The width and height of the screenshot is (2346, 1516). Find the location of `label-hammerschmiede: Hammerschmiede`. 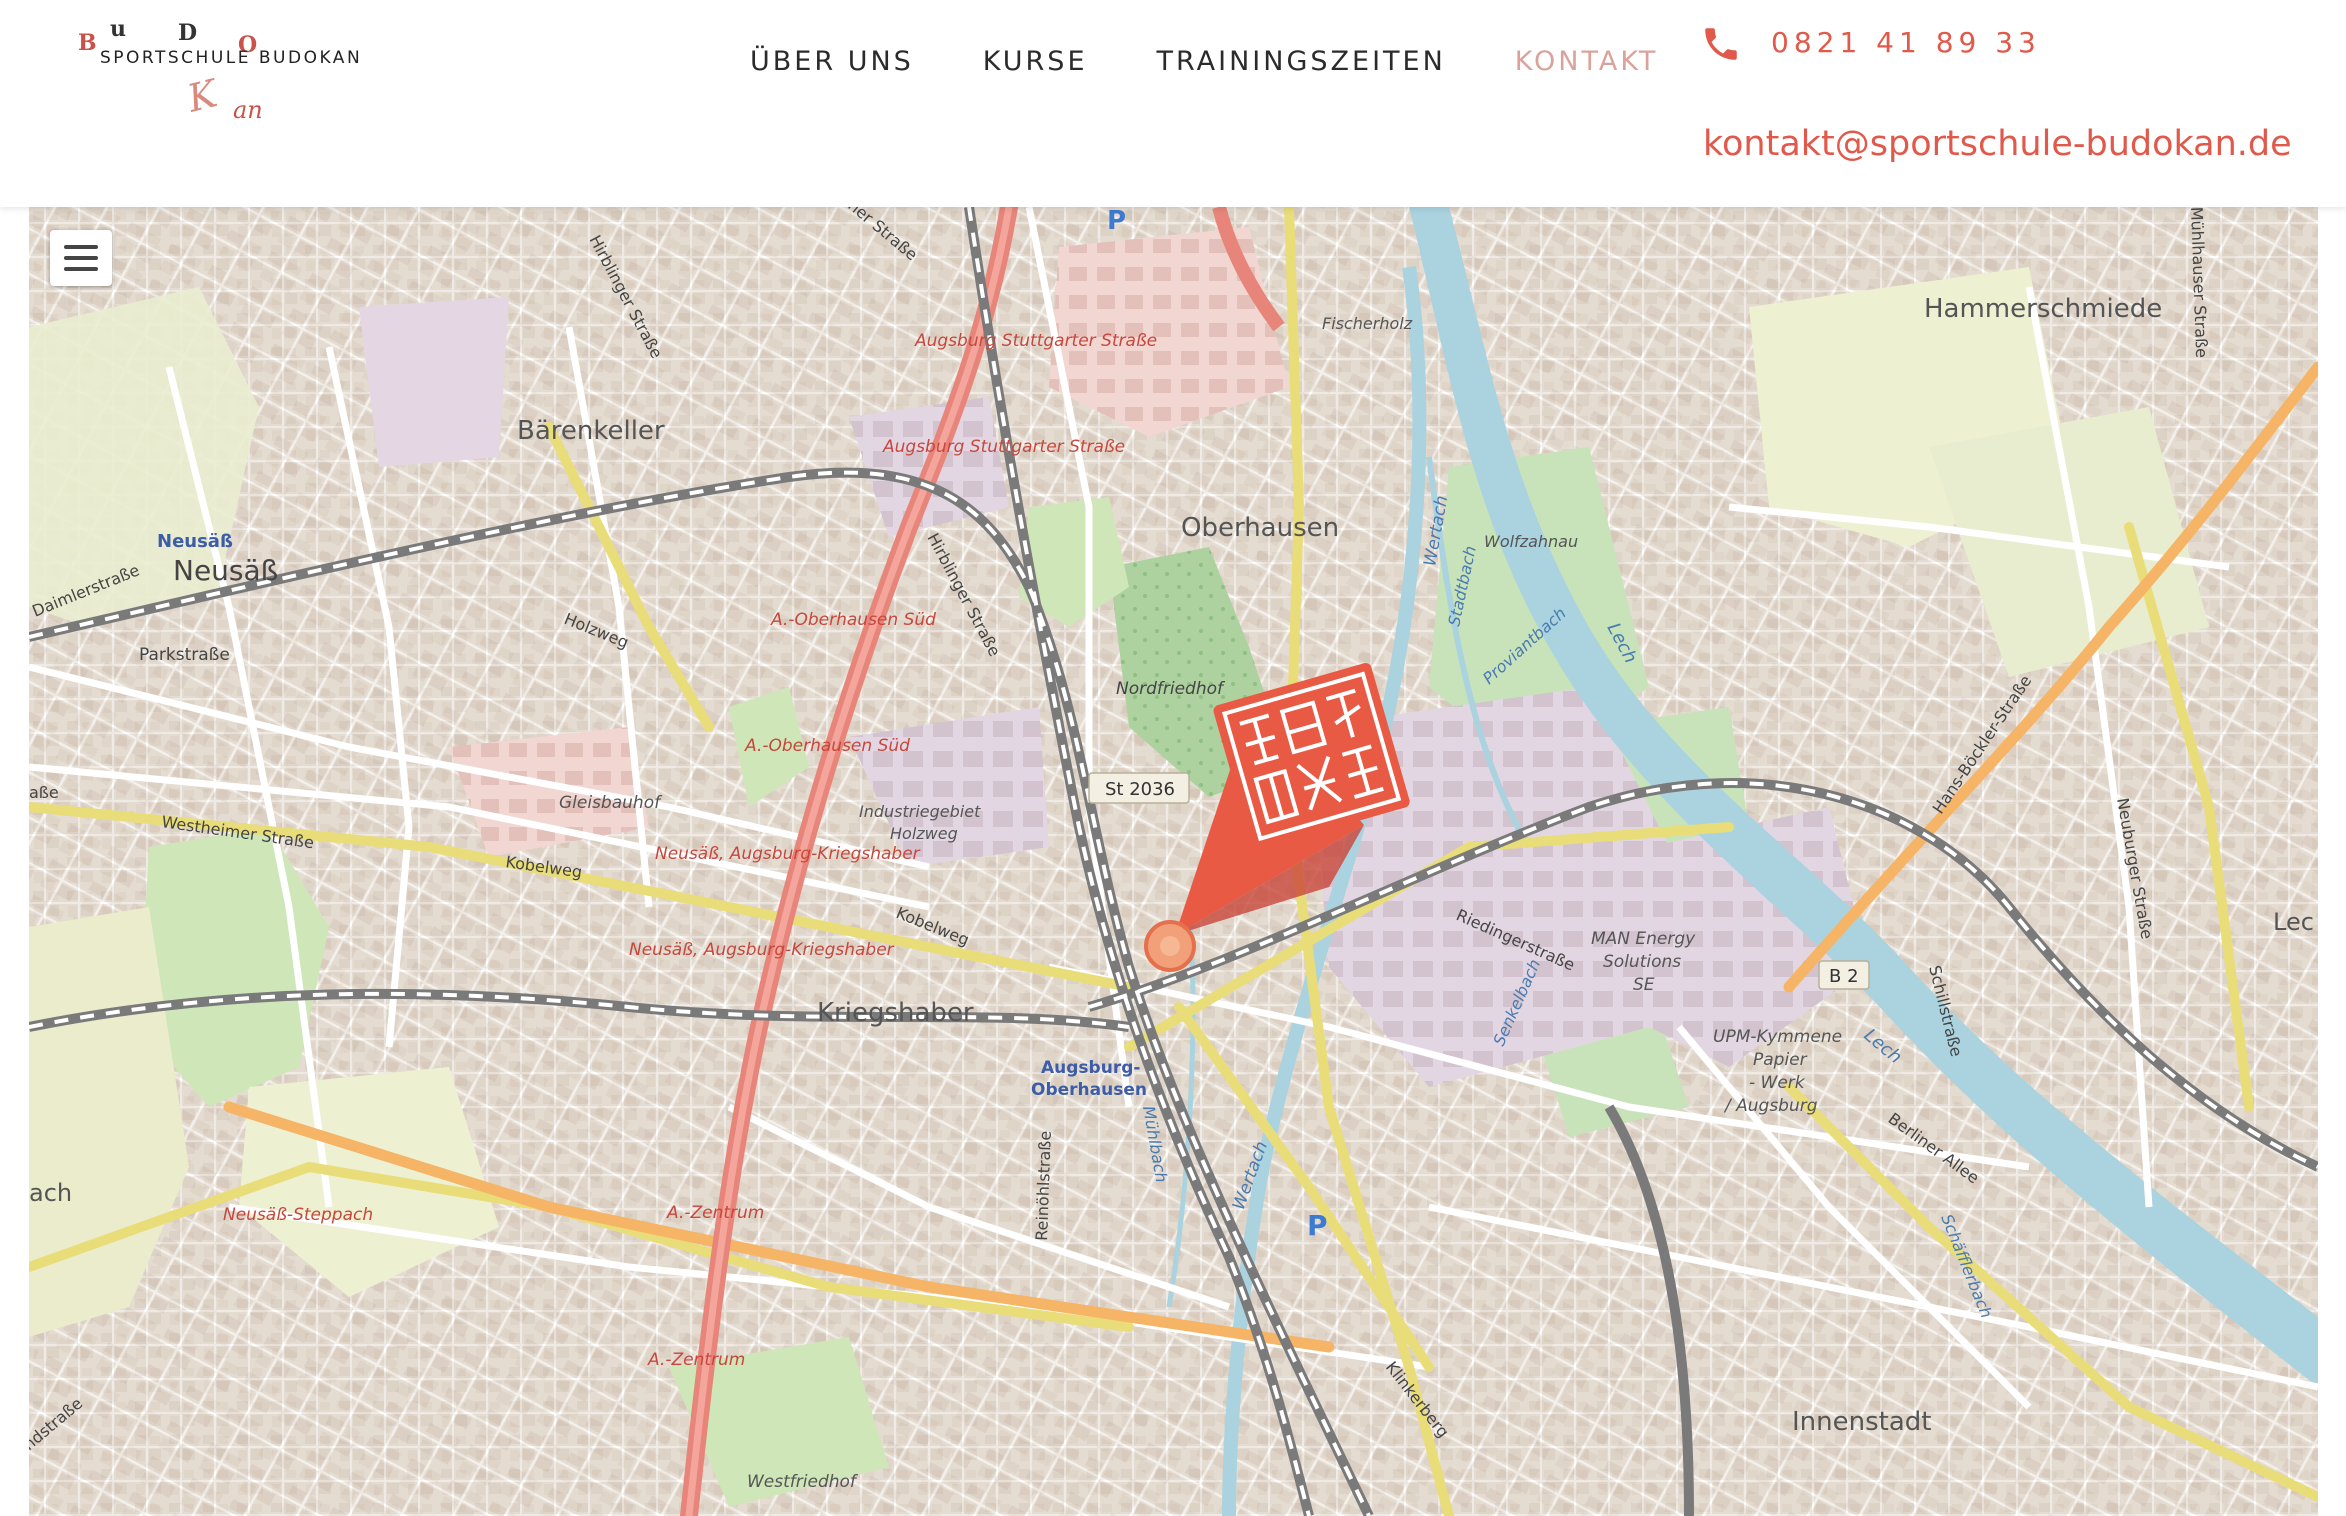

label-hammerschmiede: Hammerschmiede is located at coordinates (2043, 309).